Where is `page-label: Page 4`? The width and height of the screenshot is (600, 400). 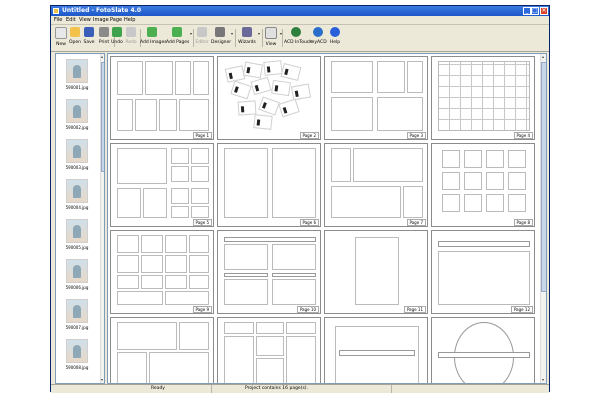 page-label: Page 4 is located at coordinates (523, 135).